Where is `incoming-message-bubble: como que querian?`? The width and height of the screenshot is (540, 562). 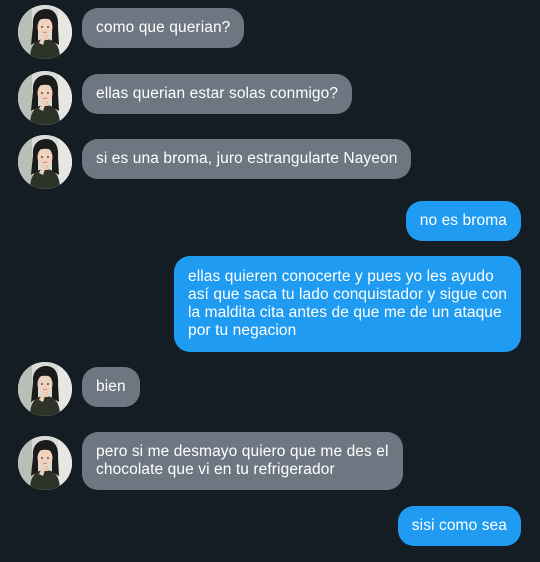
incoming-message-bubble: como que querian? is located at coordinates (163, 28).